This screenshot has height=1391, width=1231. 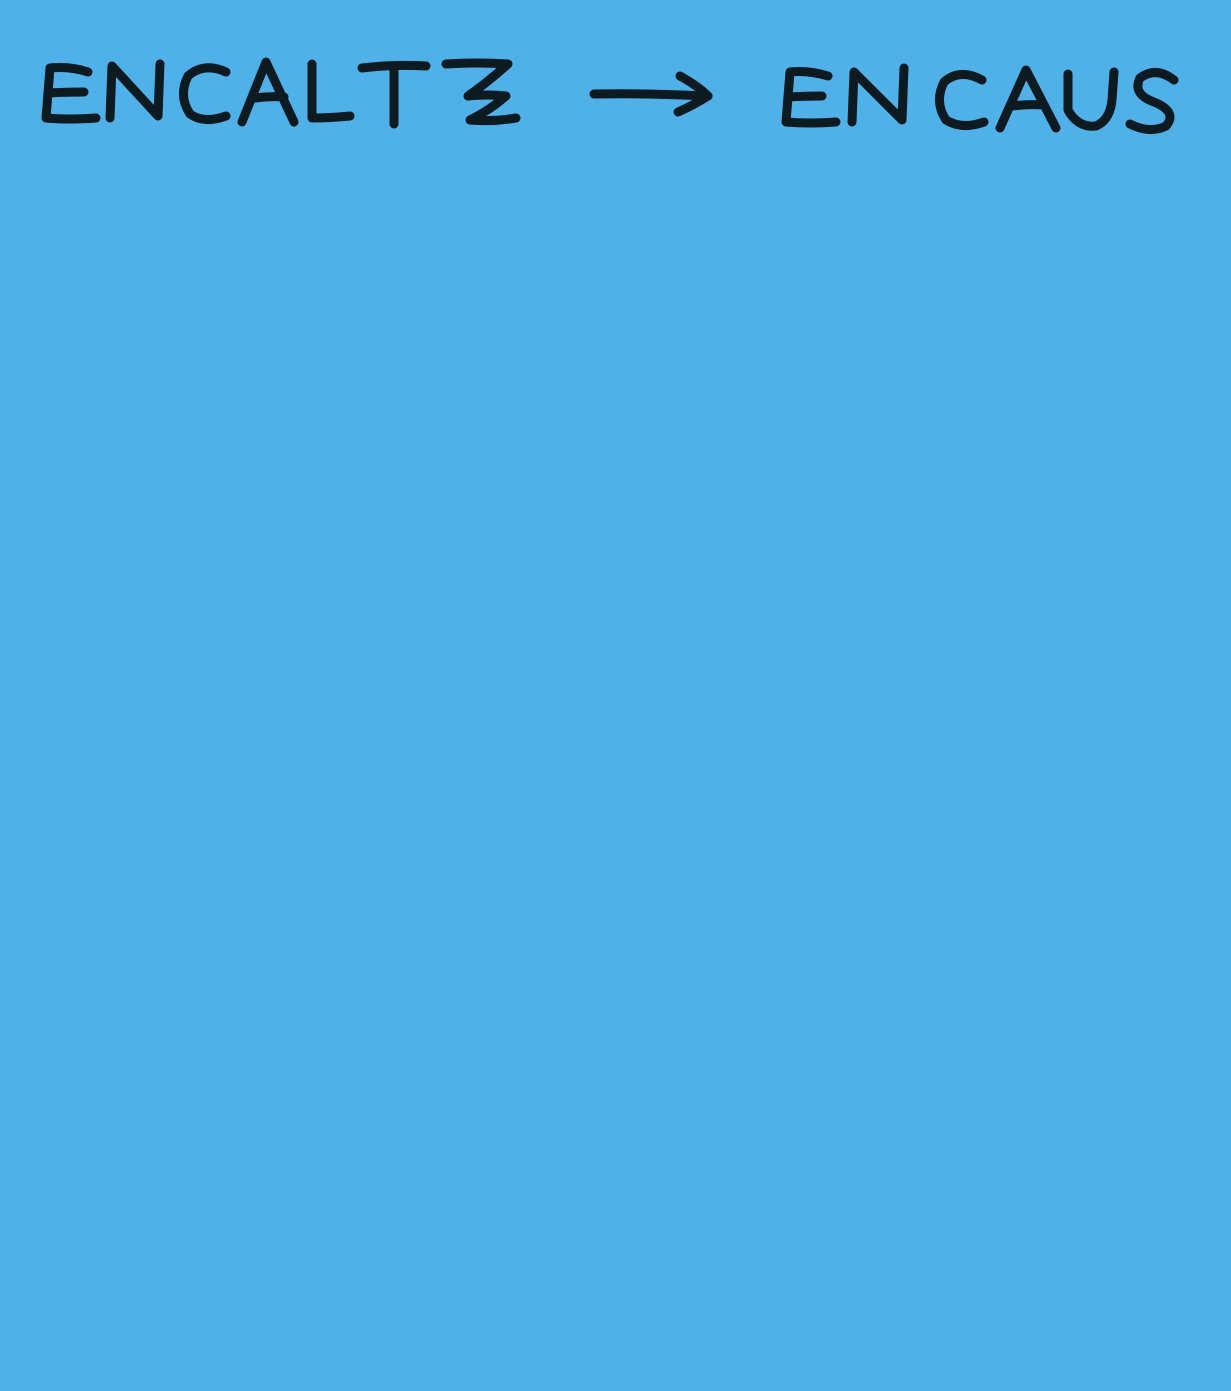 I want to click on handwritten-line: ENCALTZ ENCAUS, so click(x=615, y=90).